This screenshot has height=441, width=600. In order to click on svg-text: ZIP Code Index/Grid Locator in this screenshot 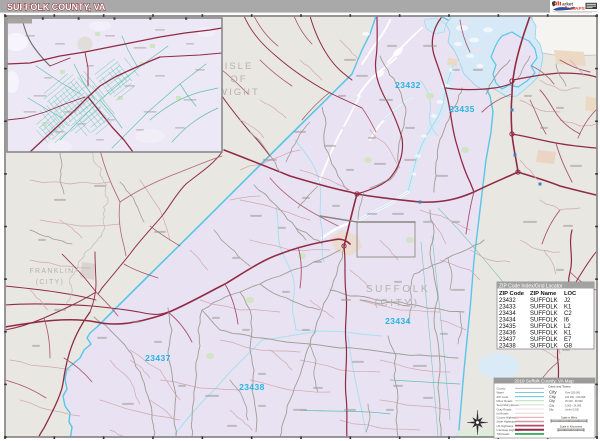, I will do `click(531, 286)`.